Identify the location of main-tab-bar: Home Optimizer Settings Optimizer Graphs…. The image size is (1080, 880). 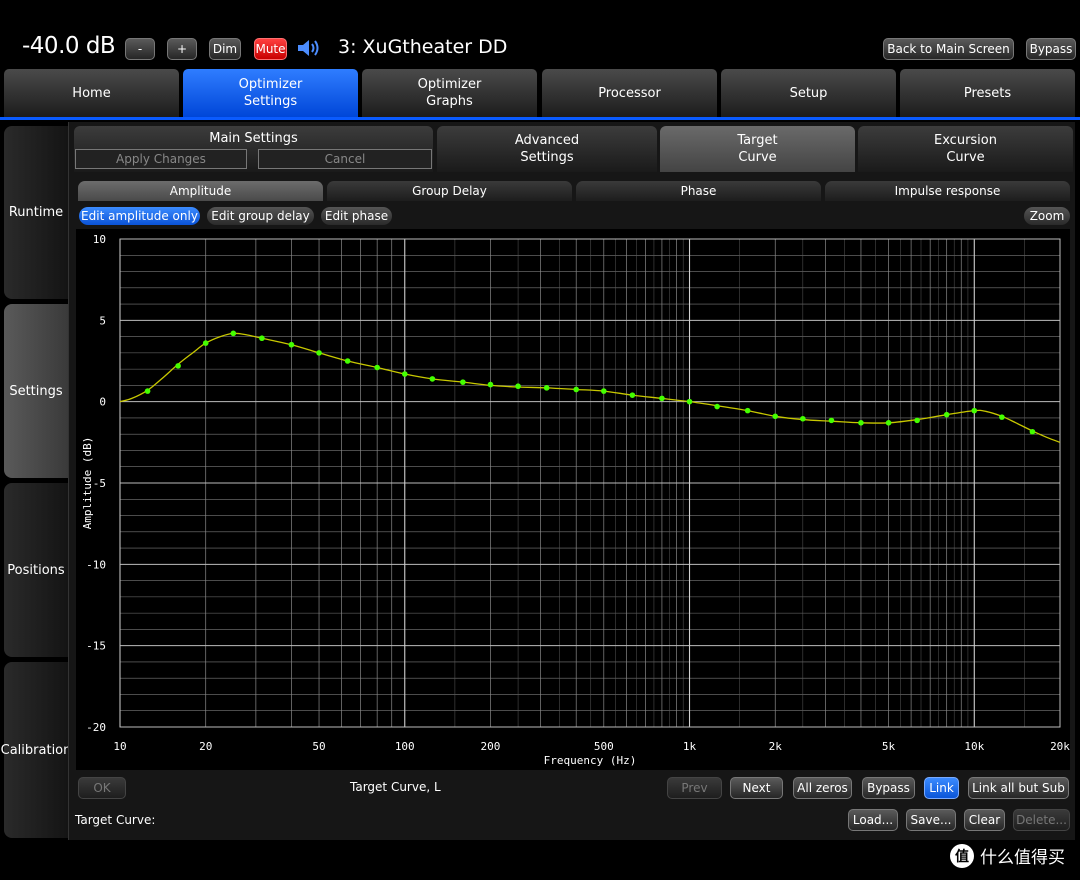
(542, 93).